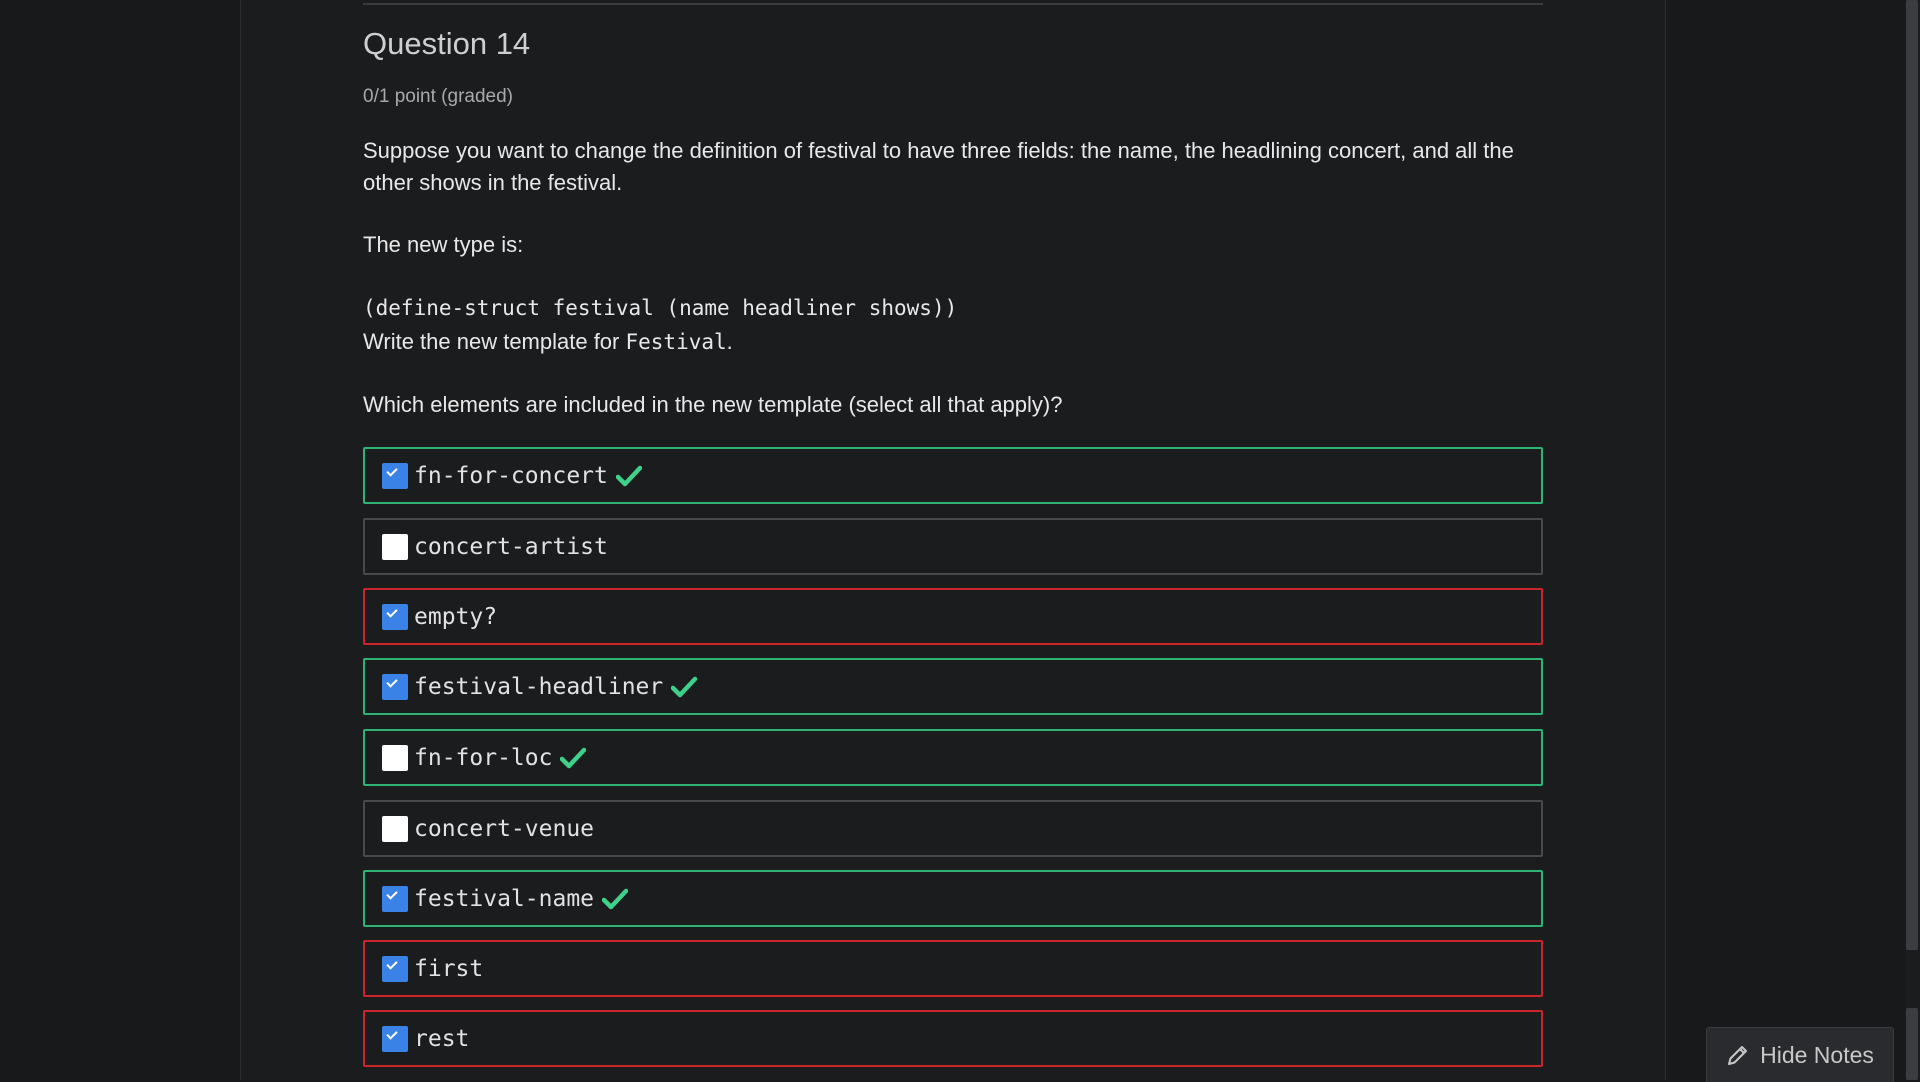 The width and height of the screenshot is (1920, 1082). What do you see at coordinates (1817, 1054) in the screenshot?
I see `hide-notes-label: Hide Notes` at bounding box center [1817, 1054].